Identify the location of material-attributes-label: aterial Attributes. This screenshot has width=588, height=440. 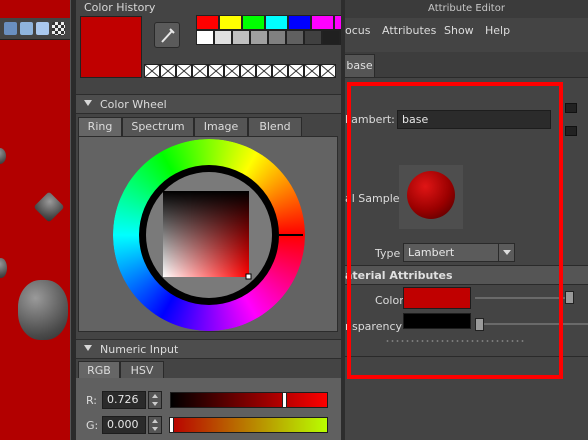
(399, 275).